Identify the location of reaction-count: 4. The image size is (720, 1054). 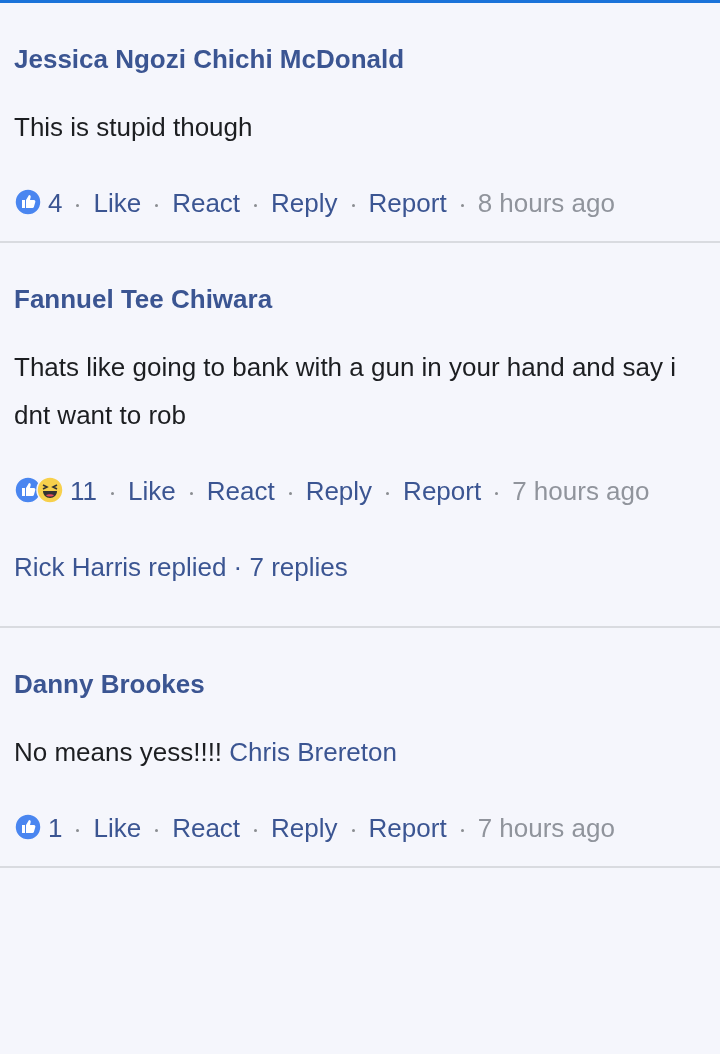
(55, 203).